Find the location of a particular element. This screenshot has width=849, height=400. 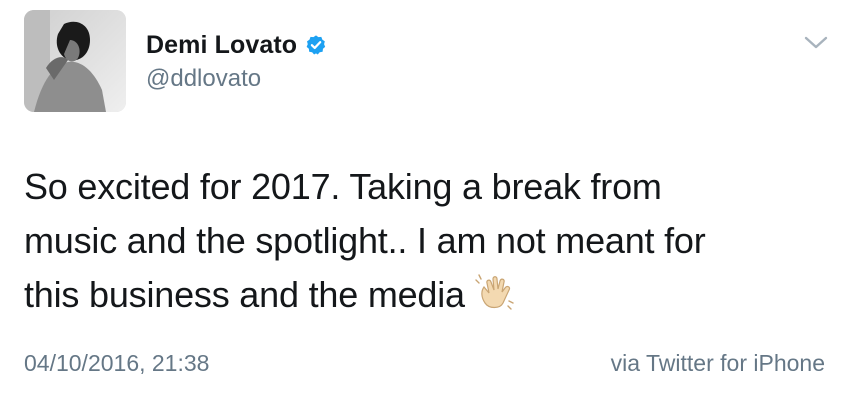

avatar is located at coordinates (75, 61).